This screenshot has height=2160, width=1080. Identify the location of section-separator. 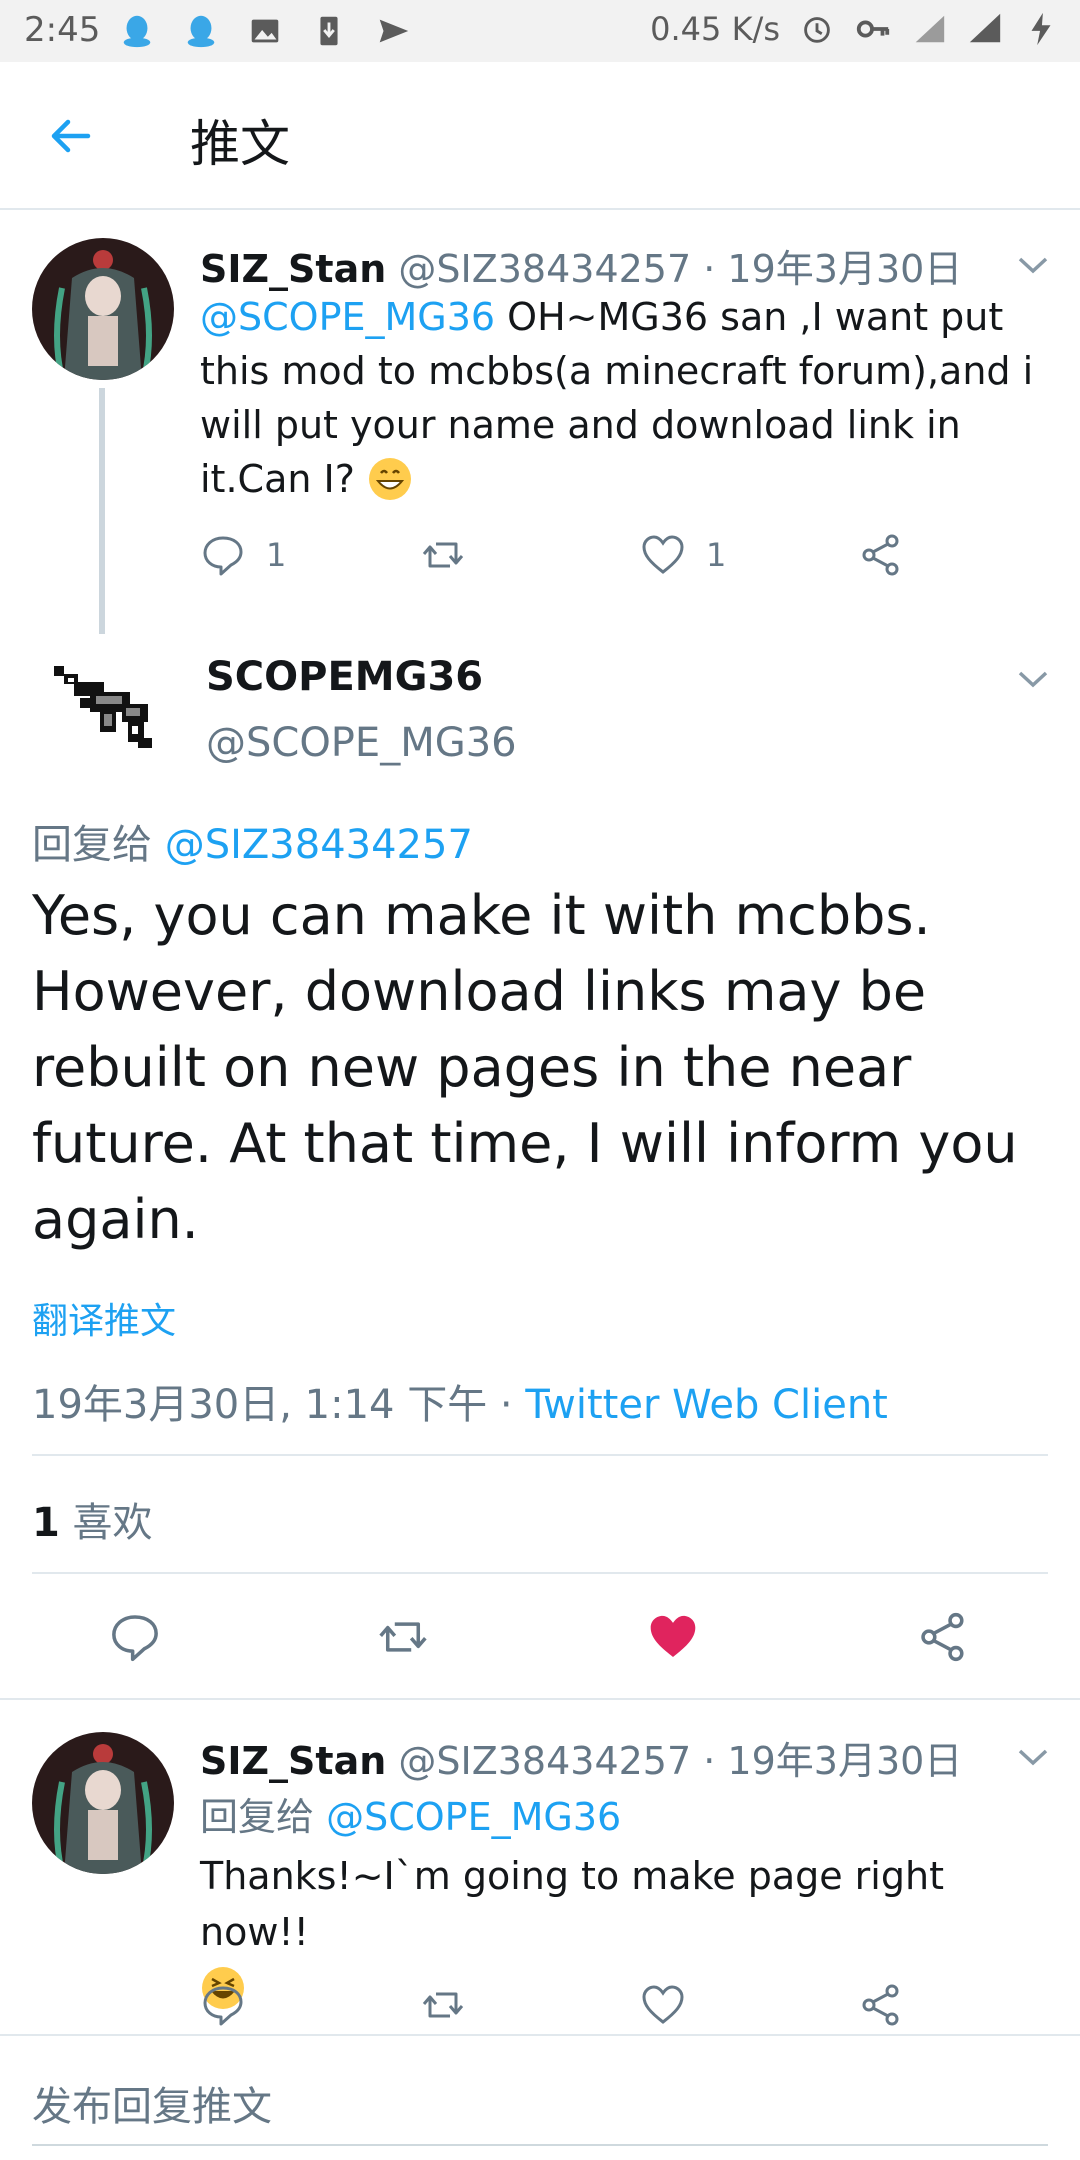
(540, 1699).